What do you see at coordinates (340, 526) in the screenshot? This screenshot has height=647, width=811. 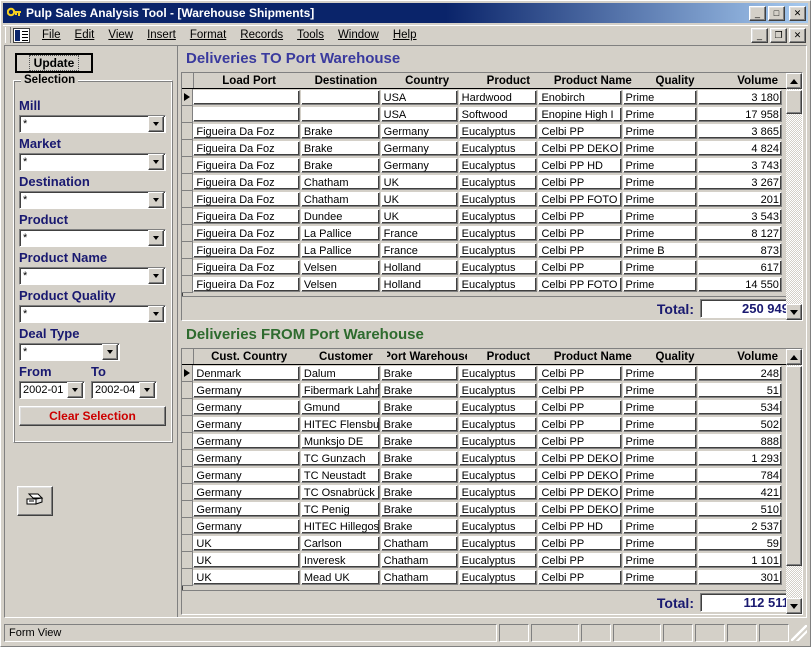 I see `cell-customer: HITEC Hillegossen` at bounding box center [340, 526].